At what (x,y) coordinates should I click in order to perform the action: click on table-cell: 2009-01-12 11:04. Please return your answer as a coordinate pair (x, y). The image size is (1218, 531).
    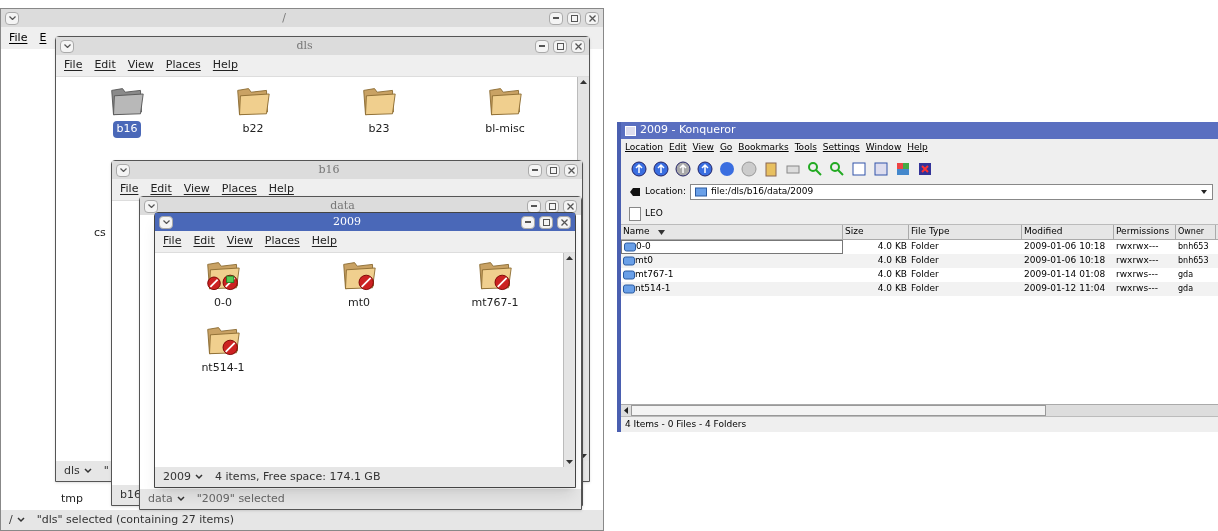
    Looking at the image, I should click on (1065, 289).